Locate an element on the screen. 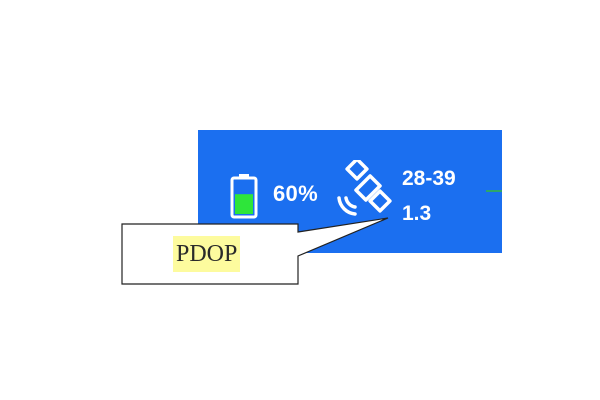  edge-indicator-line is located at coordinates (494, 191).